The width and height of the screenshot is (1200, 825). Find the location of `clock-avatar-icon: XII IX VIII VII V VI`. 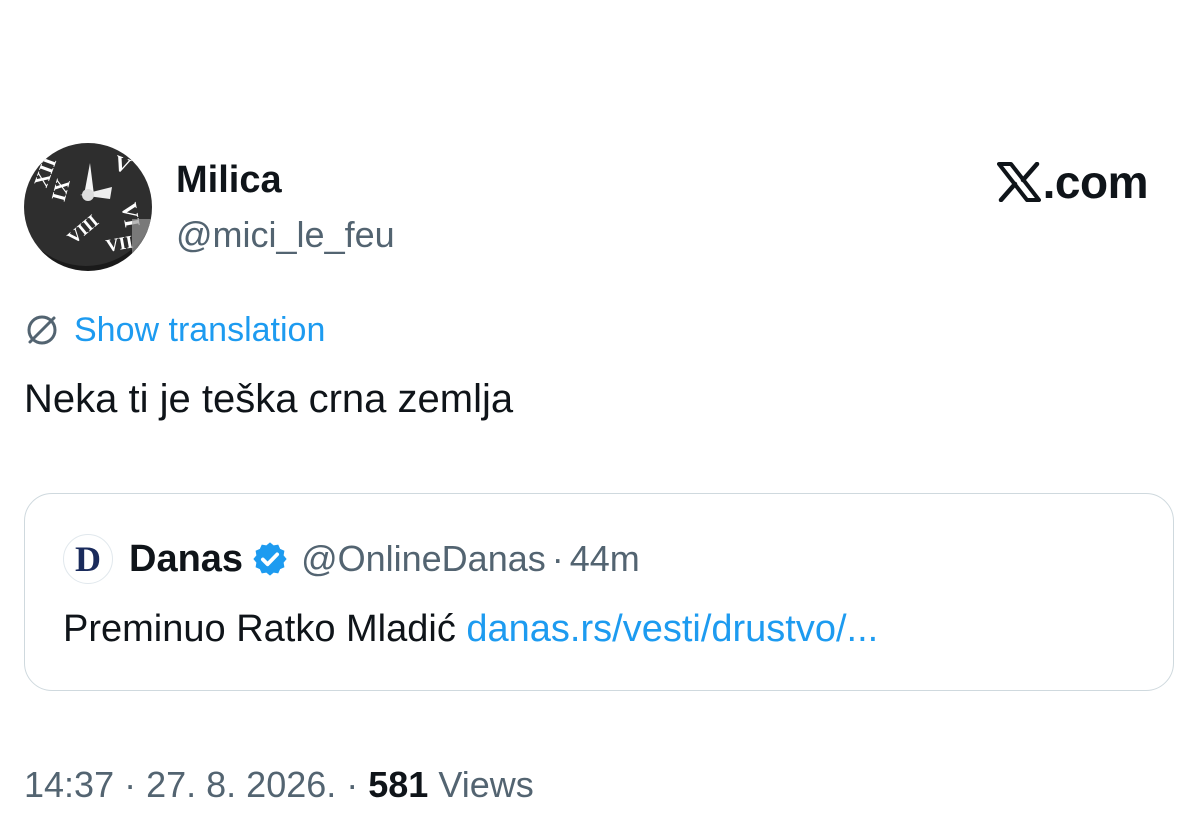

clock-avatar-icon: XII IX VIII VII V VI is located at coordinates (88, 207).